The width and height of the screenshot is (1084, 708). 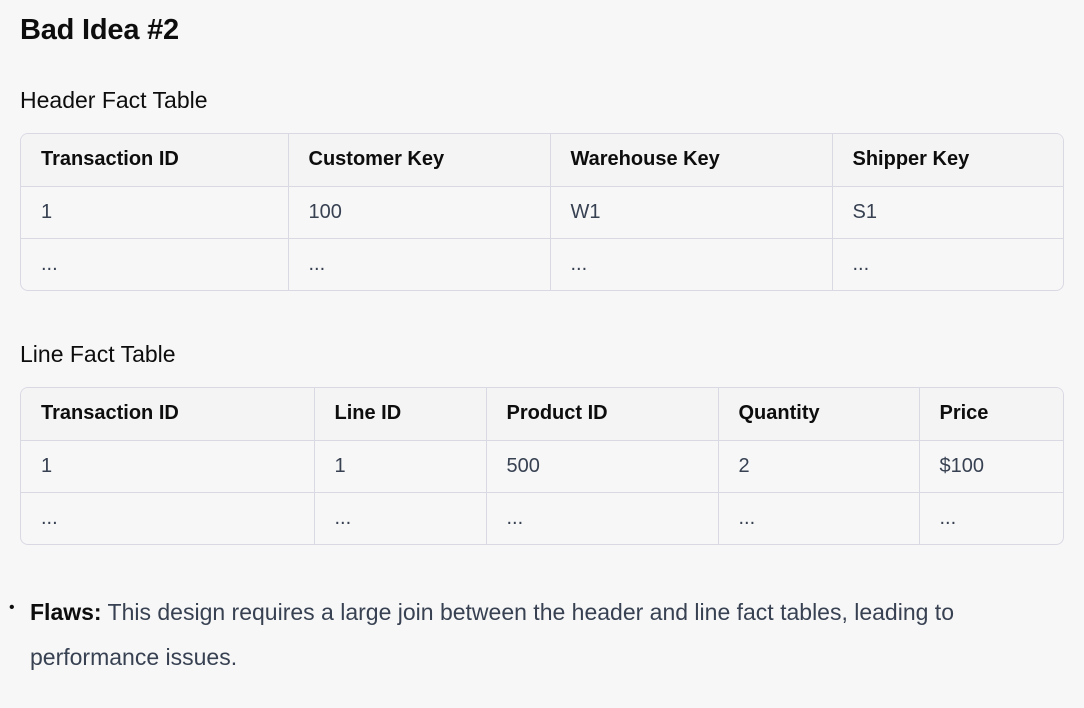 I want to click on table-row: 1 1 500 2 $100, so click(x=542, y=466).